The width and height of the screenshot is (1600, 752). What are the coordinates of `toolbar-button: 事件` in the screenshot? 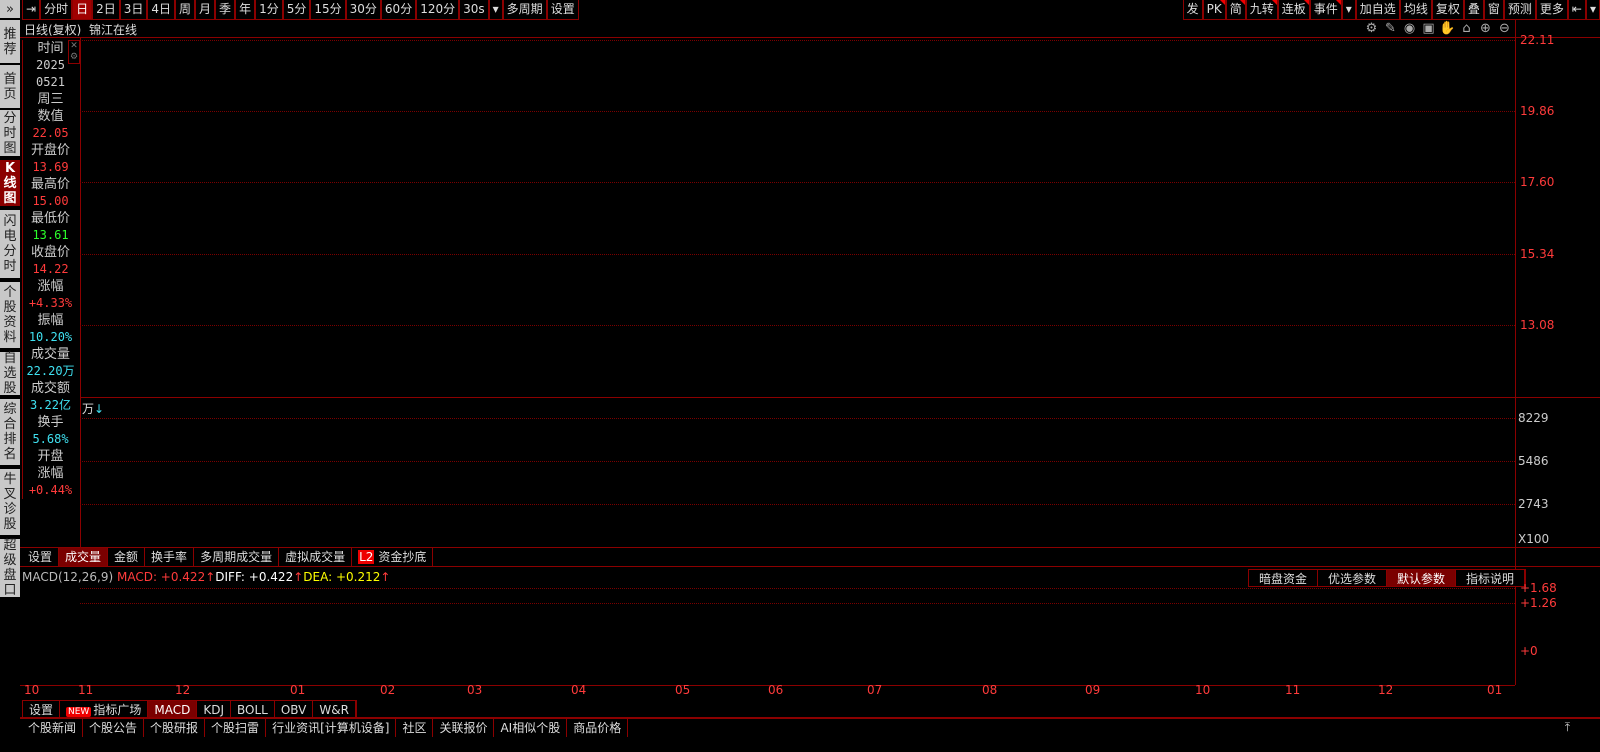 It's located at (1325, 10).